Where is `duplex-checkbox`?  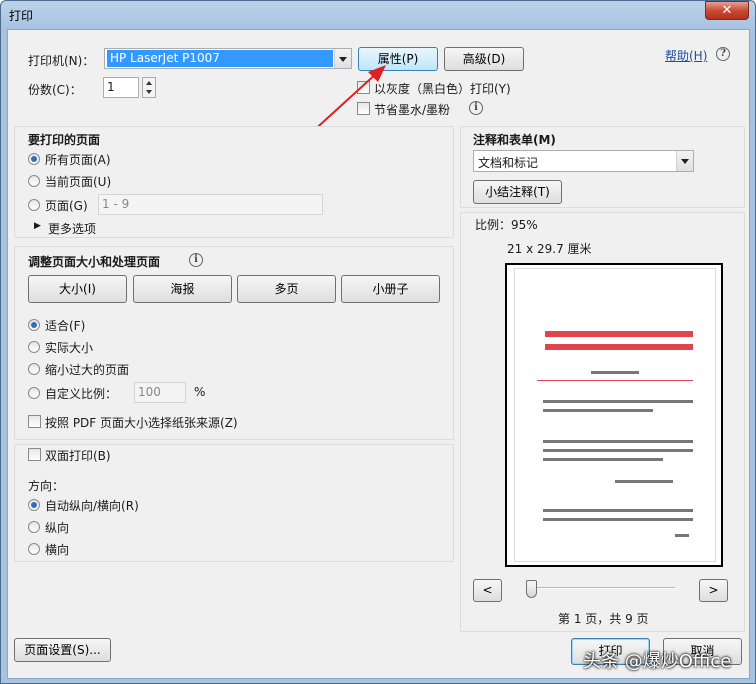
duplex-checkbox is located at coordinates (34, 454).